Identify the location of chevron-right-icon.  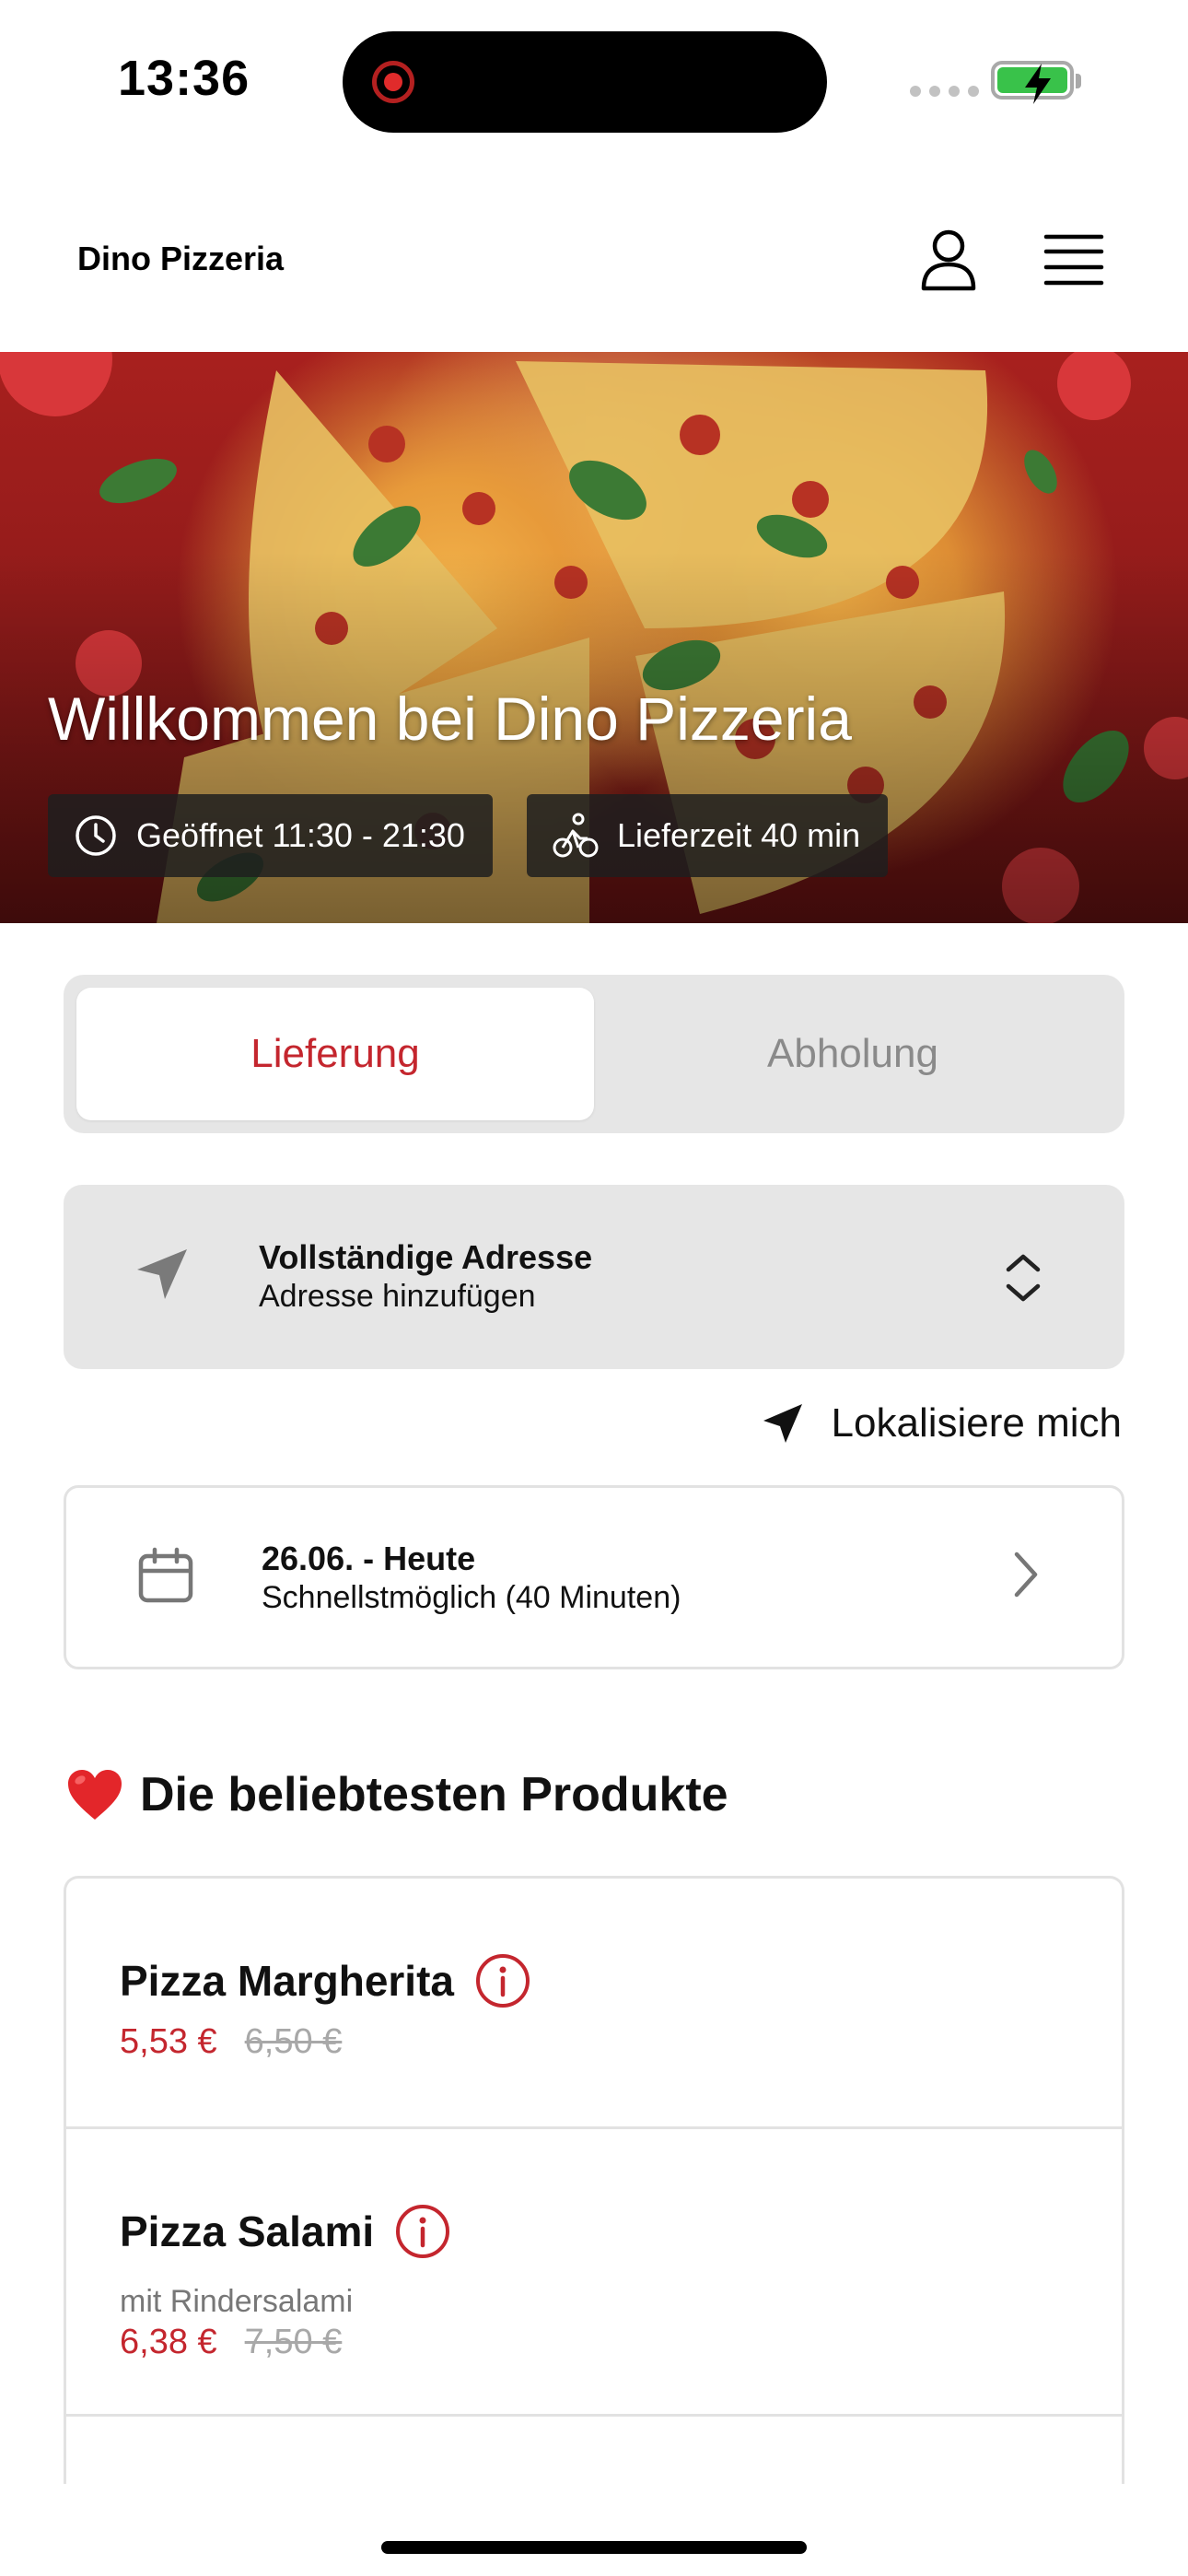
(1026, 1574).